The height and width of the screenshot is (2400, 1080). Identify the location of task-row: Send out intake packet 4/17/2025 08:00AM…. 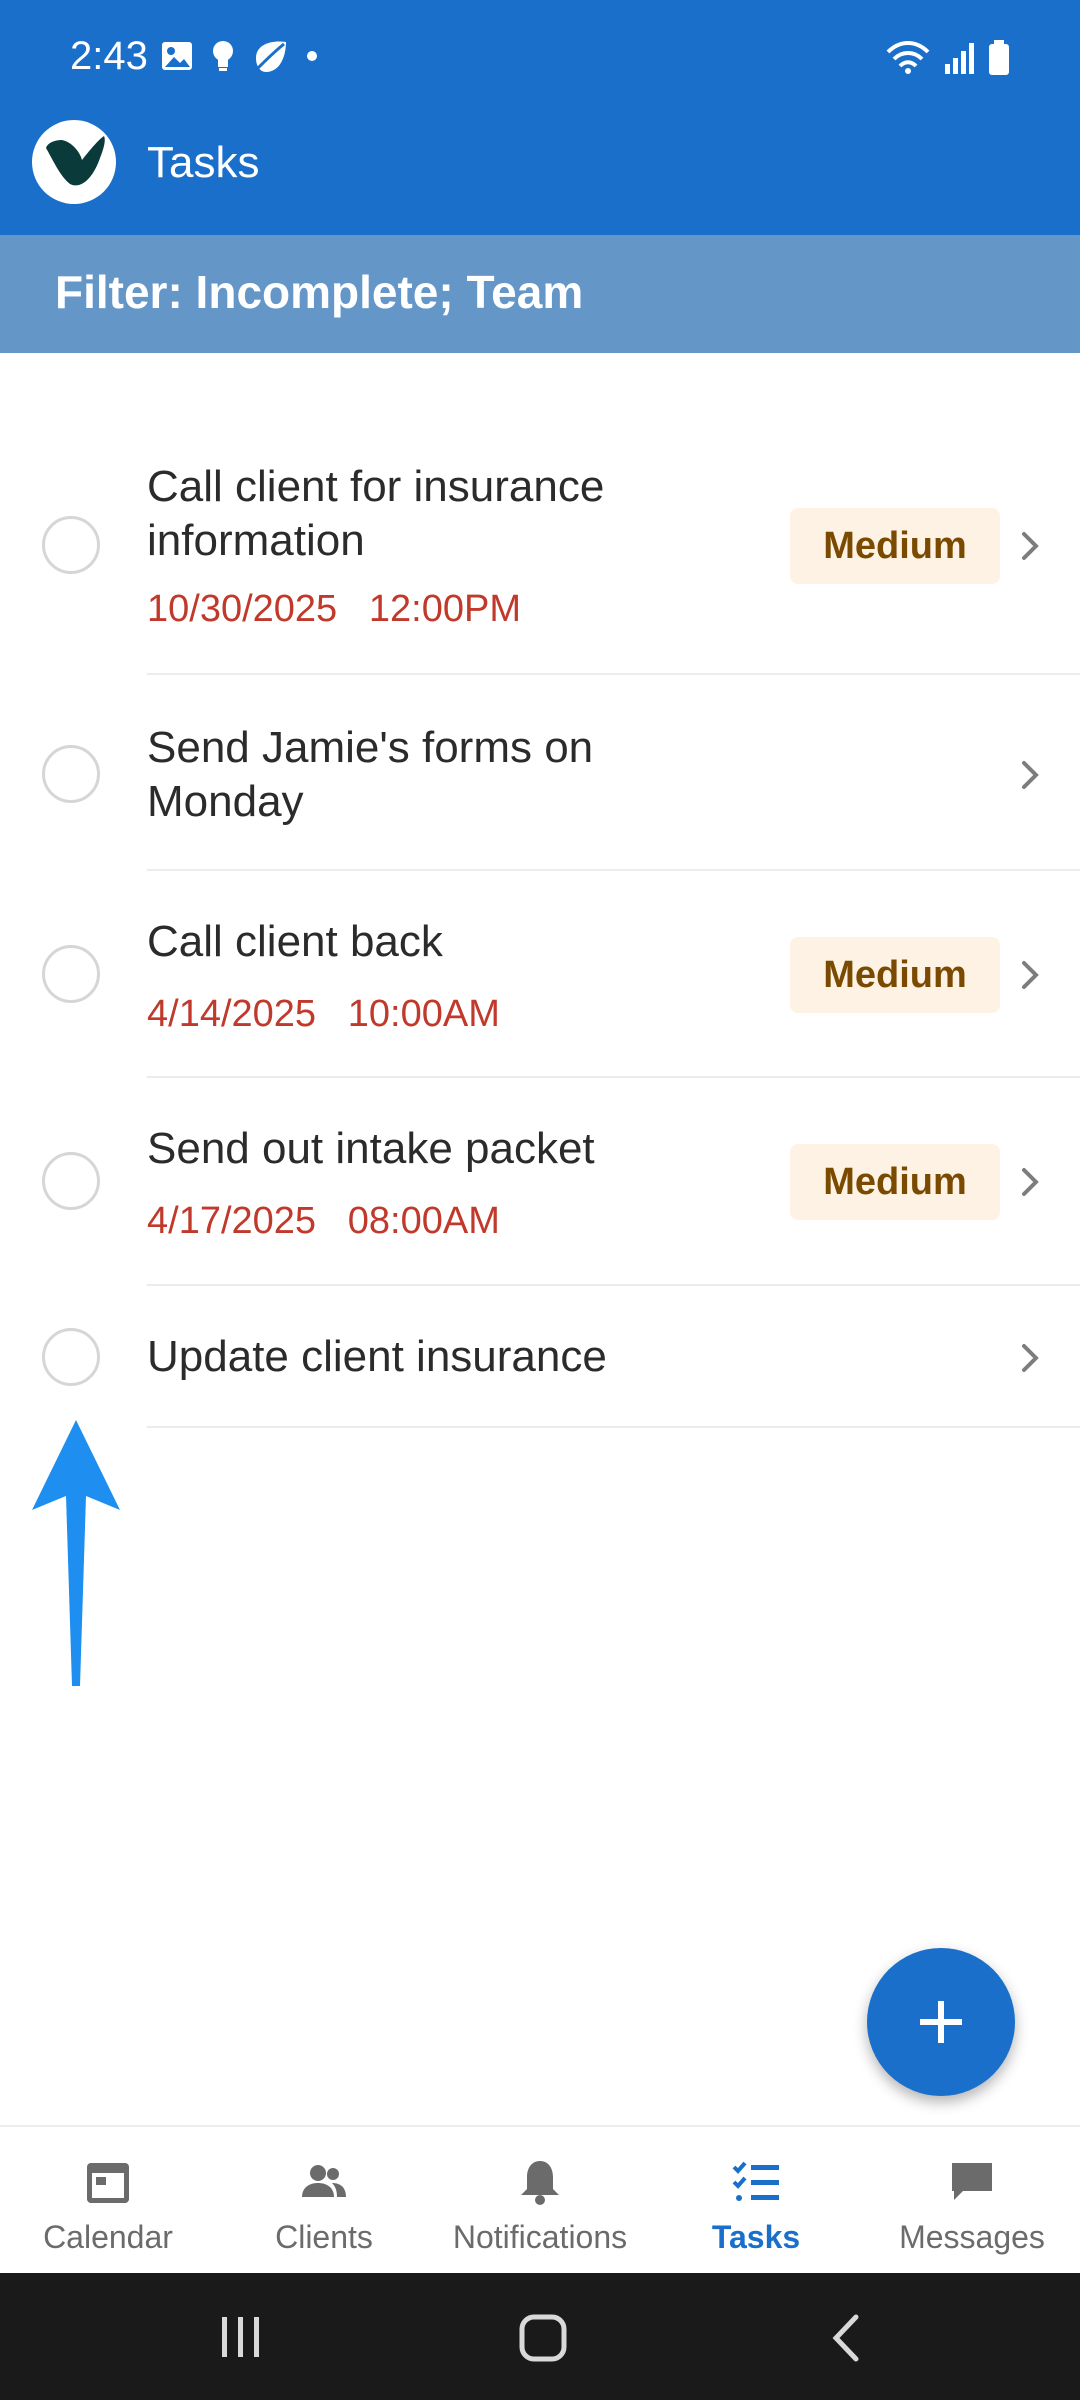
(540, 1181).